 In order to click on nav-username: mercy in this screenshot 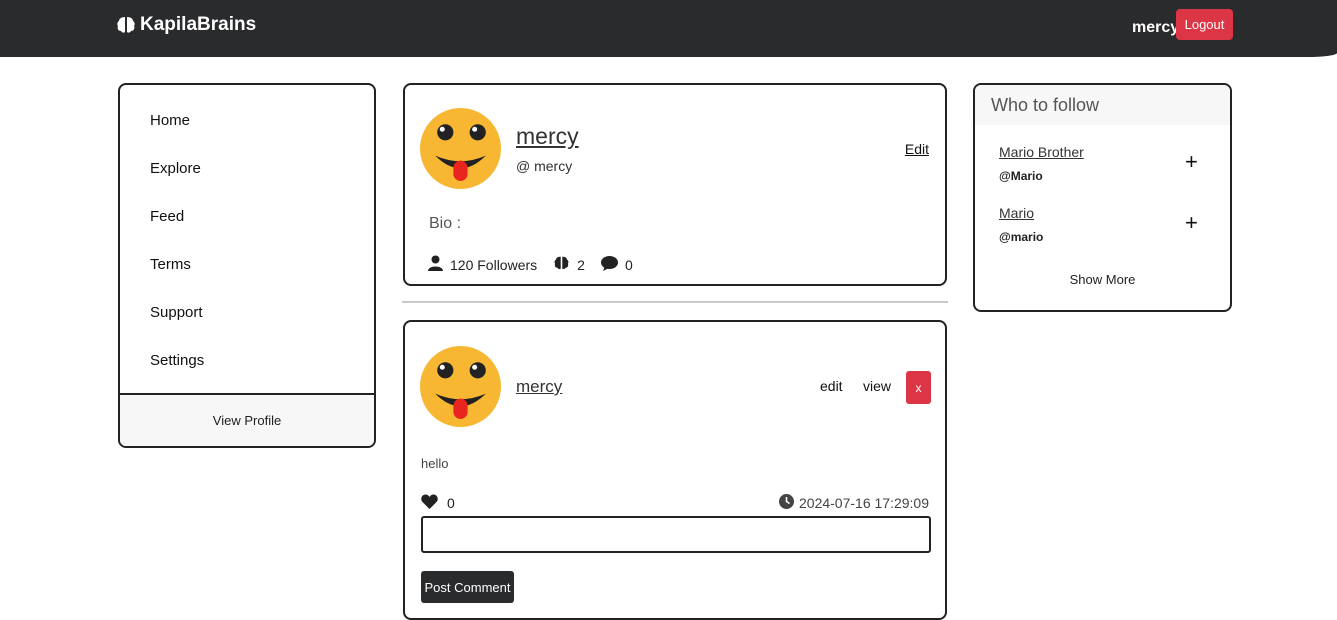, I will do `click(1155, 28)`.